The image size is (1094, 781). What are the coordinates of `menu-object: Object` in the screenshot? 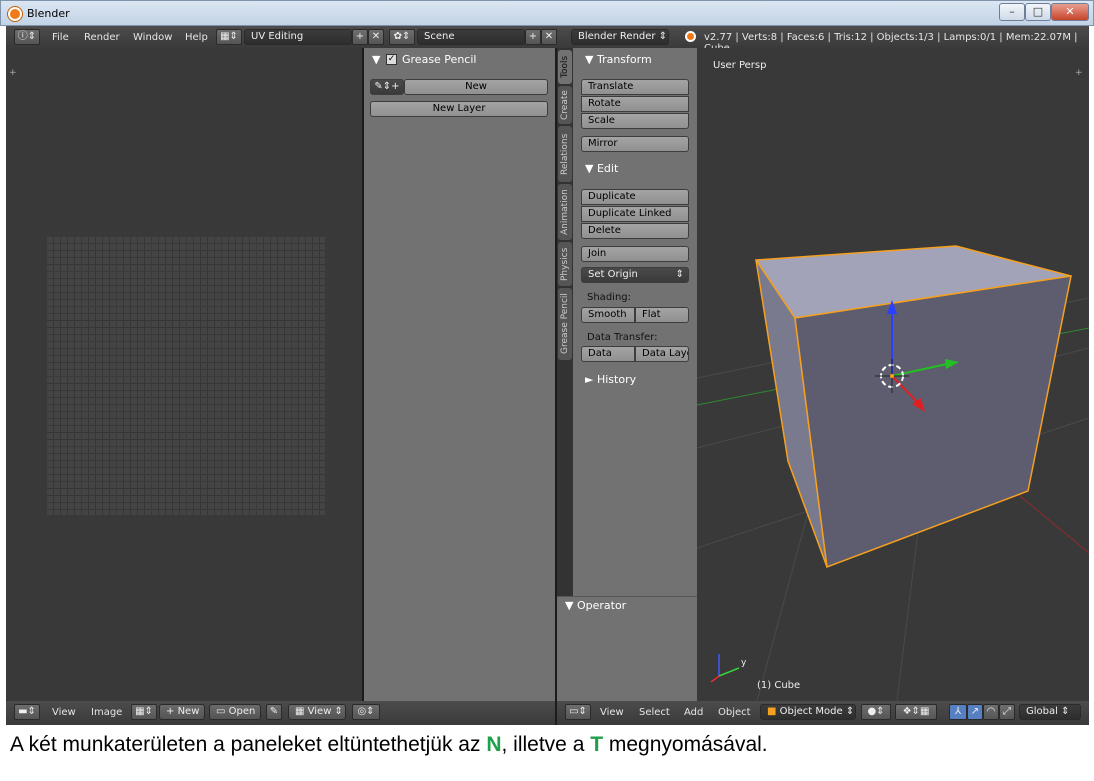 It's located at (734, 712).